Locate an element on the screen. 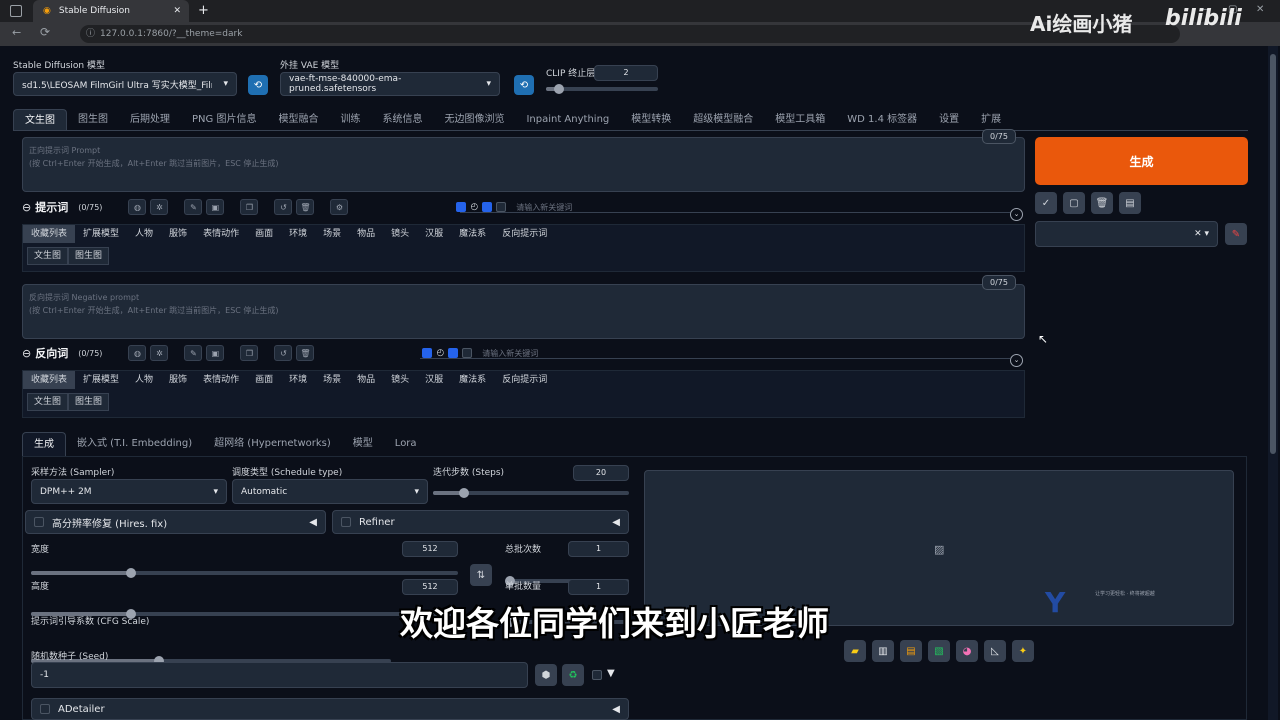  seed-input: -1 is located at coordinates (279, 675).